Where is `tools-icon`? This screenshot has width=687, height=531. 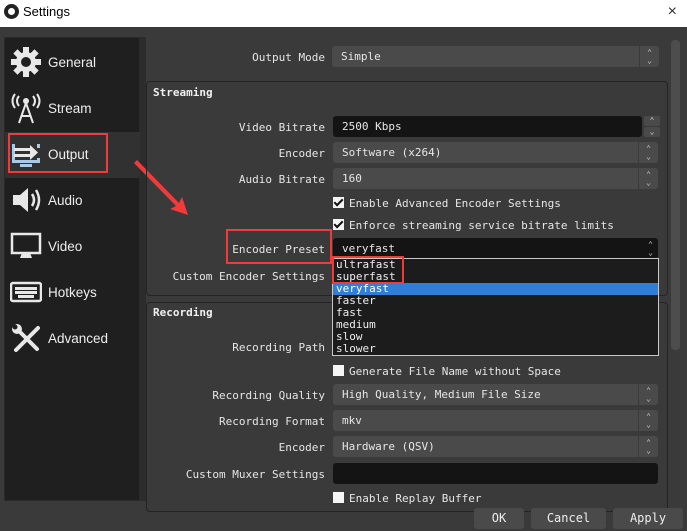 tools-icon is located at coordinates (26, 338).